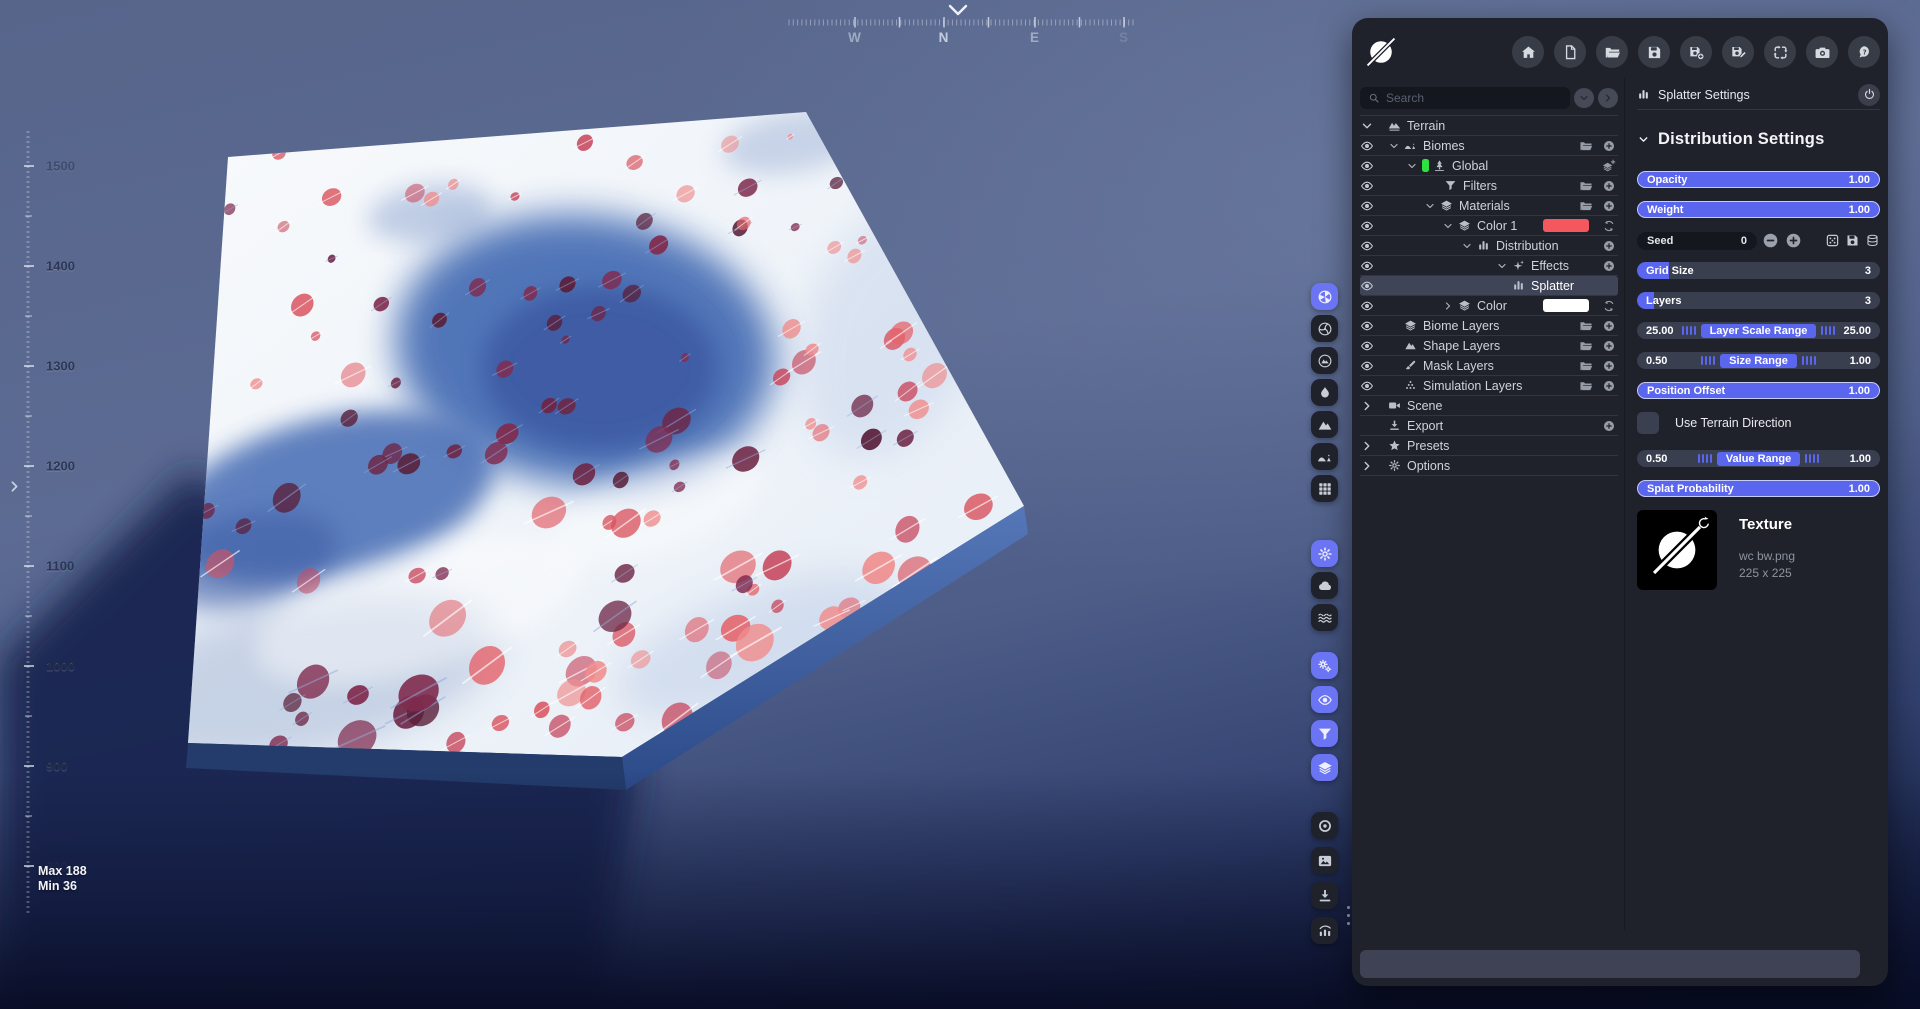 The image size is (1920, 1009). I want to click on range-label-chip: Value Range, so click(1758, 458).